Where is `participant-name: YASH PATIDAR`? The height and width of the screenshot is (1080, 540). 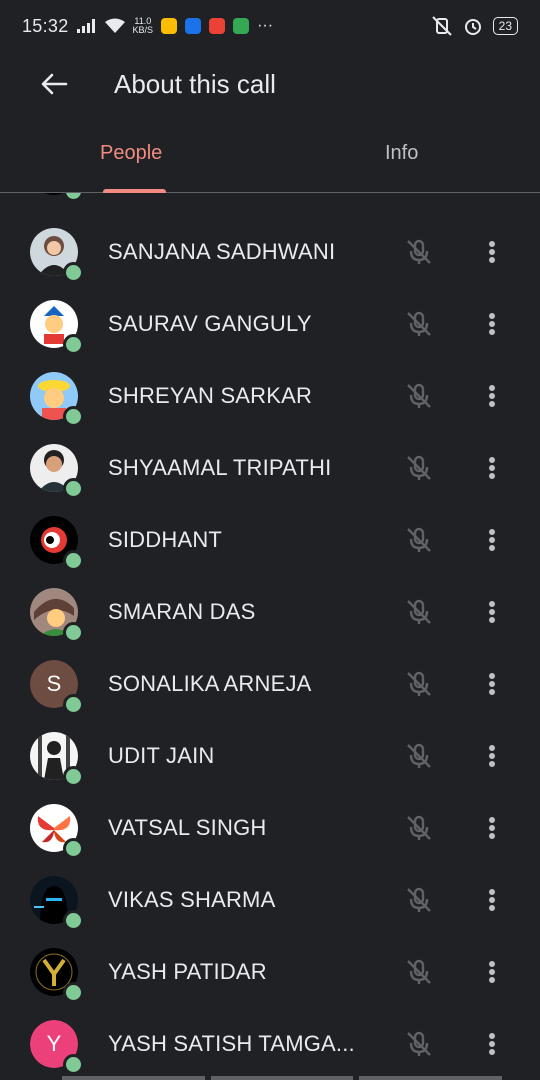 participant-name: YASH PATIDAR is located at coordinates (187, 971).